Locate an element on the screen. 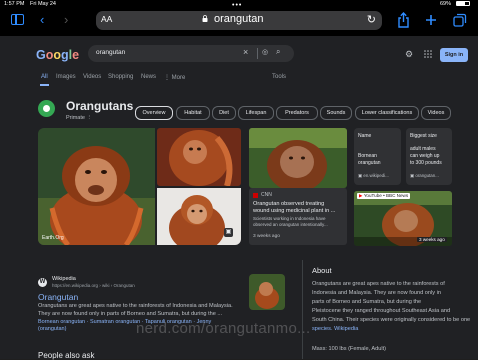  active-tab-indicator is located at coordinates (44, 85).